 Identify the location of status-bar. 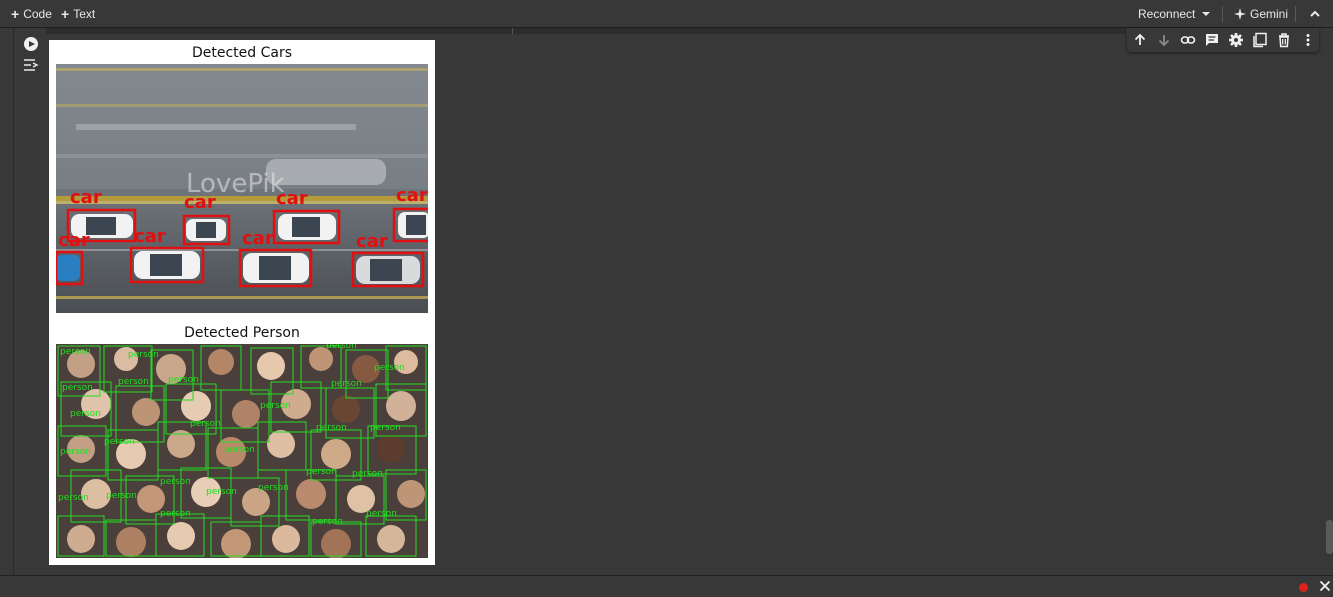
(666, 586).